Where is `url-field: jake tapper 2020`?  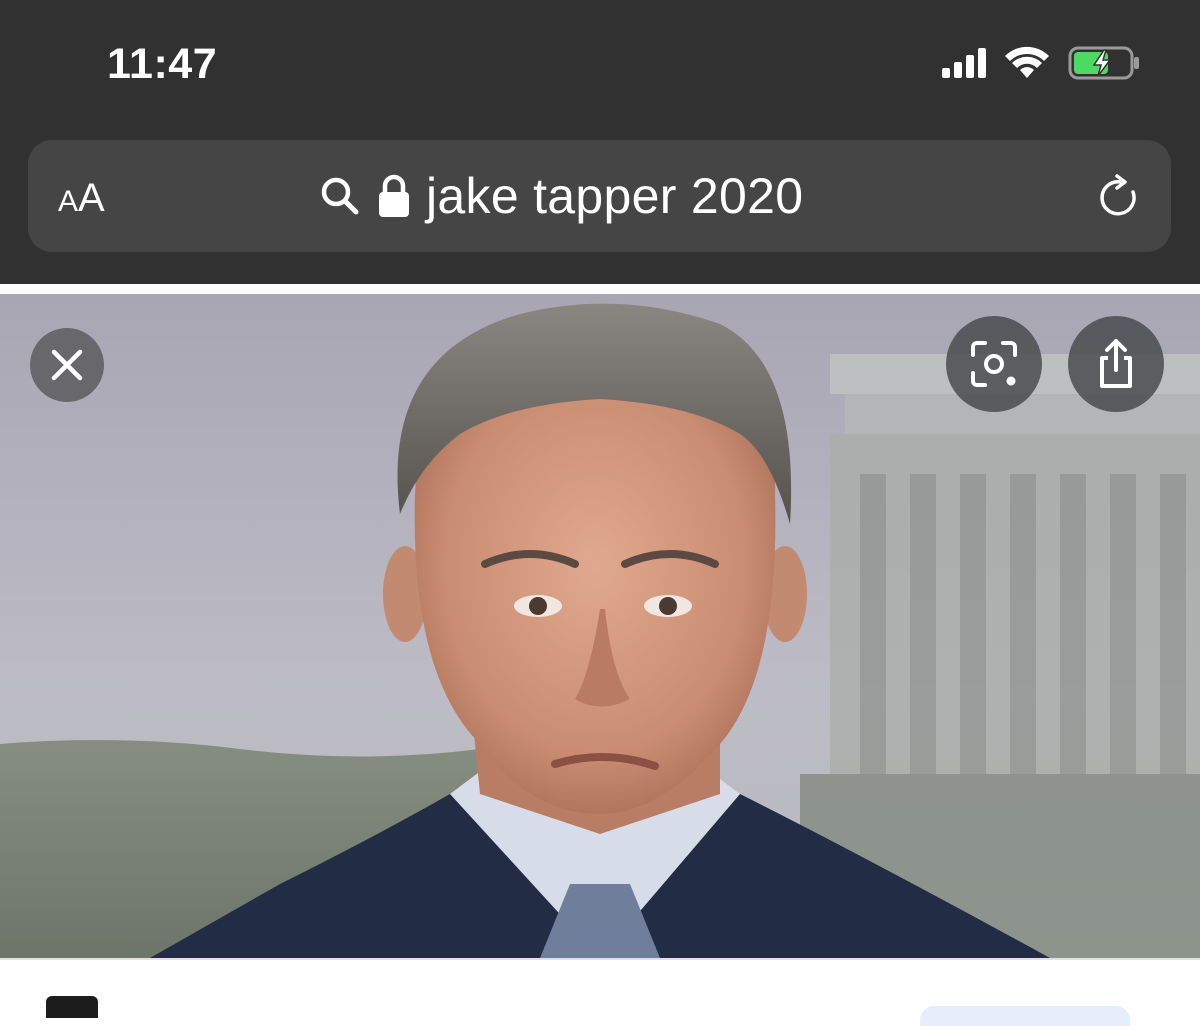 url-field: jake tapper 2020 is located at coordinates (560, 196).